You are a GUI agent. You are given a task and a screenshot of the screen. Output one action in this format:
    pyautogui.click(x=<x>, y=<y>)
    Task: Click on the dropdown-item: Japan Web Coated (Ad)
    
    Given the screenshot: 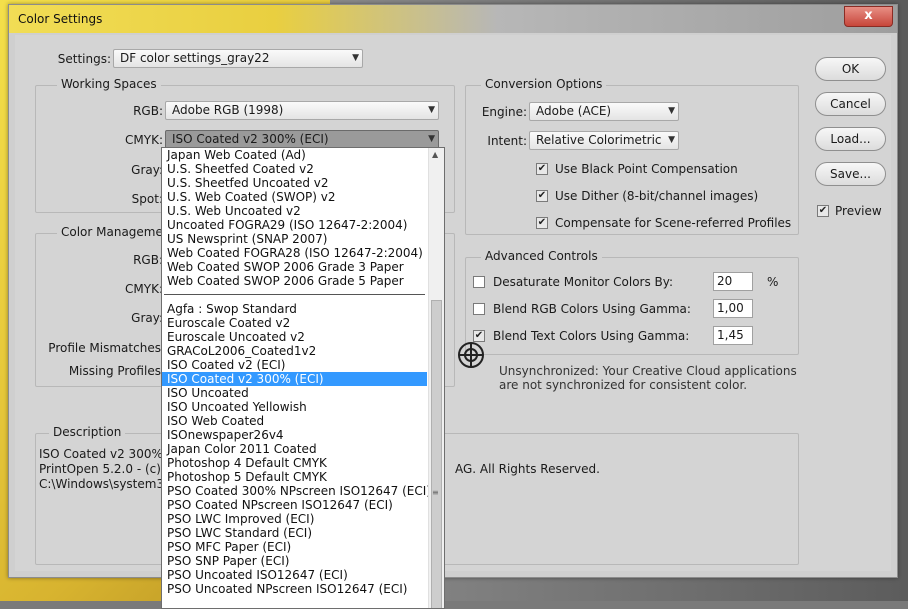 What is the action you would take?
    pyautogui.click(x=294, y=155)
    